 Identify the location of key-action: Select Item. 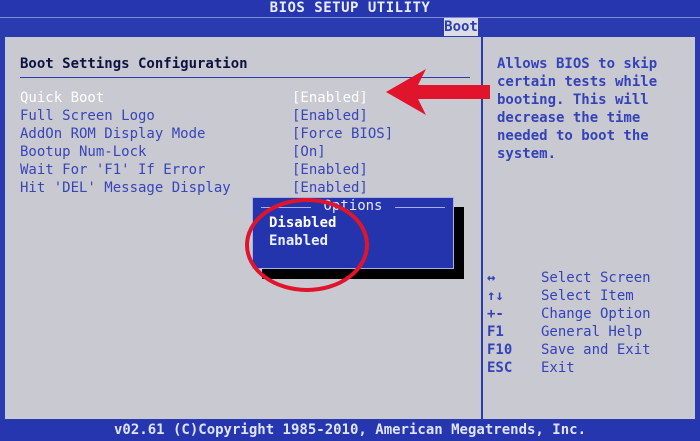
(587, 296).